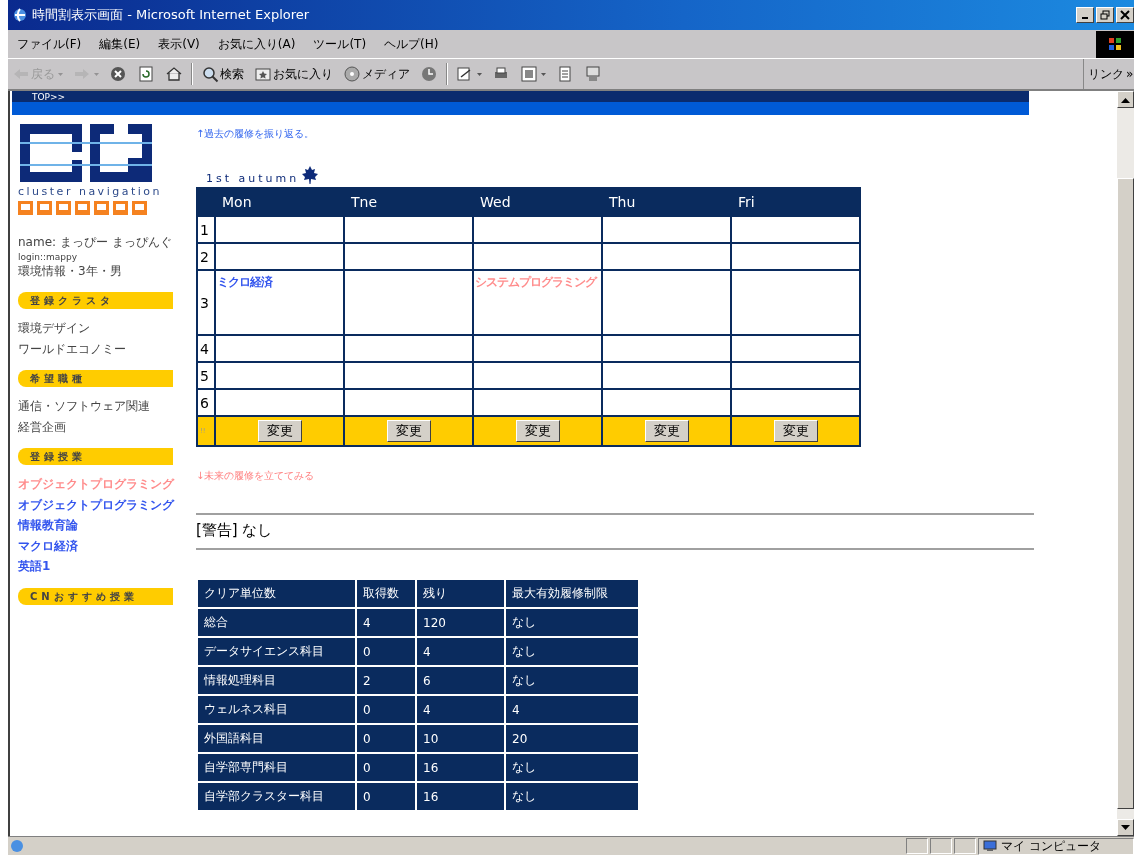 The image size is (1134, 855). Describe the element at coordinates (95, 596) in the screenshot. I see `section-heading: CNおすすめ授業` at that location.